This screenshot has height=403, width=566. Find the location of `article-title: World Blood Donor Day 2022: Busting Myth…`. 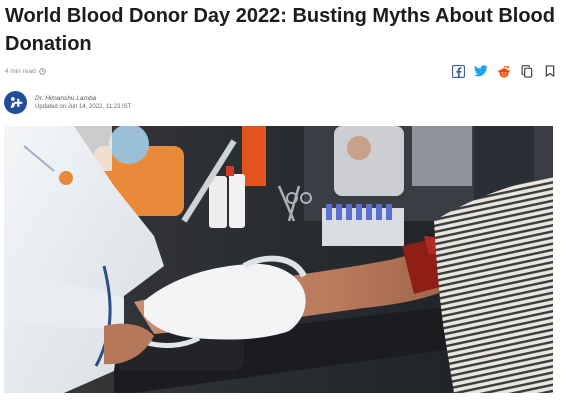

article-title: World Blood Donor Day 2022: Busting Myth… is located at coordinates (280, 30).